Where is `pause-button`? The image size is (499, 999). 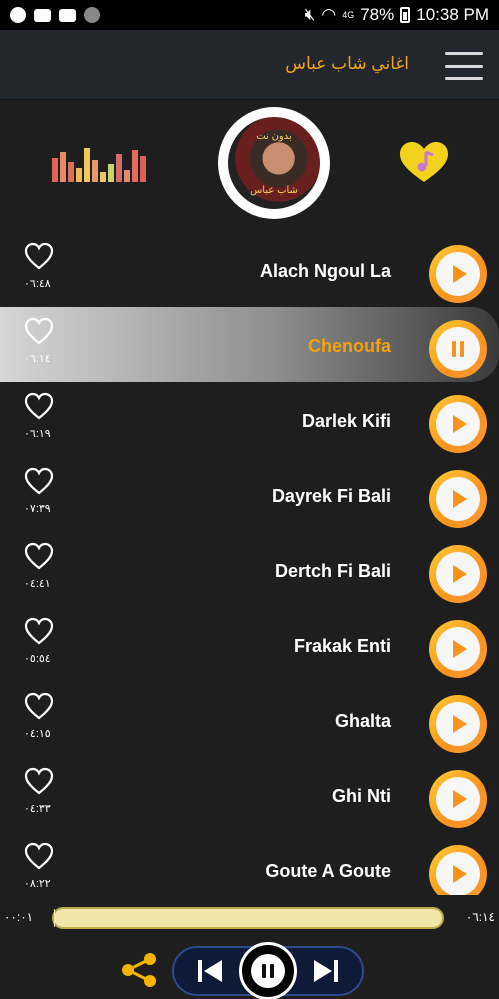 pause-button is located at coordinates (268, 970).